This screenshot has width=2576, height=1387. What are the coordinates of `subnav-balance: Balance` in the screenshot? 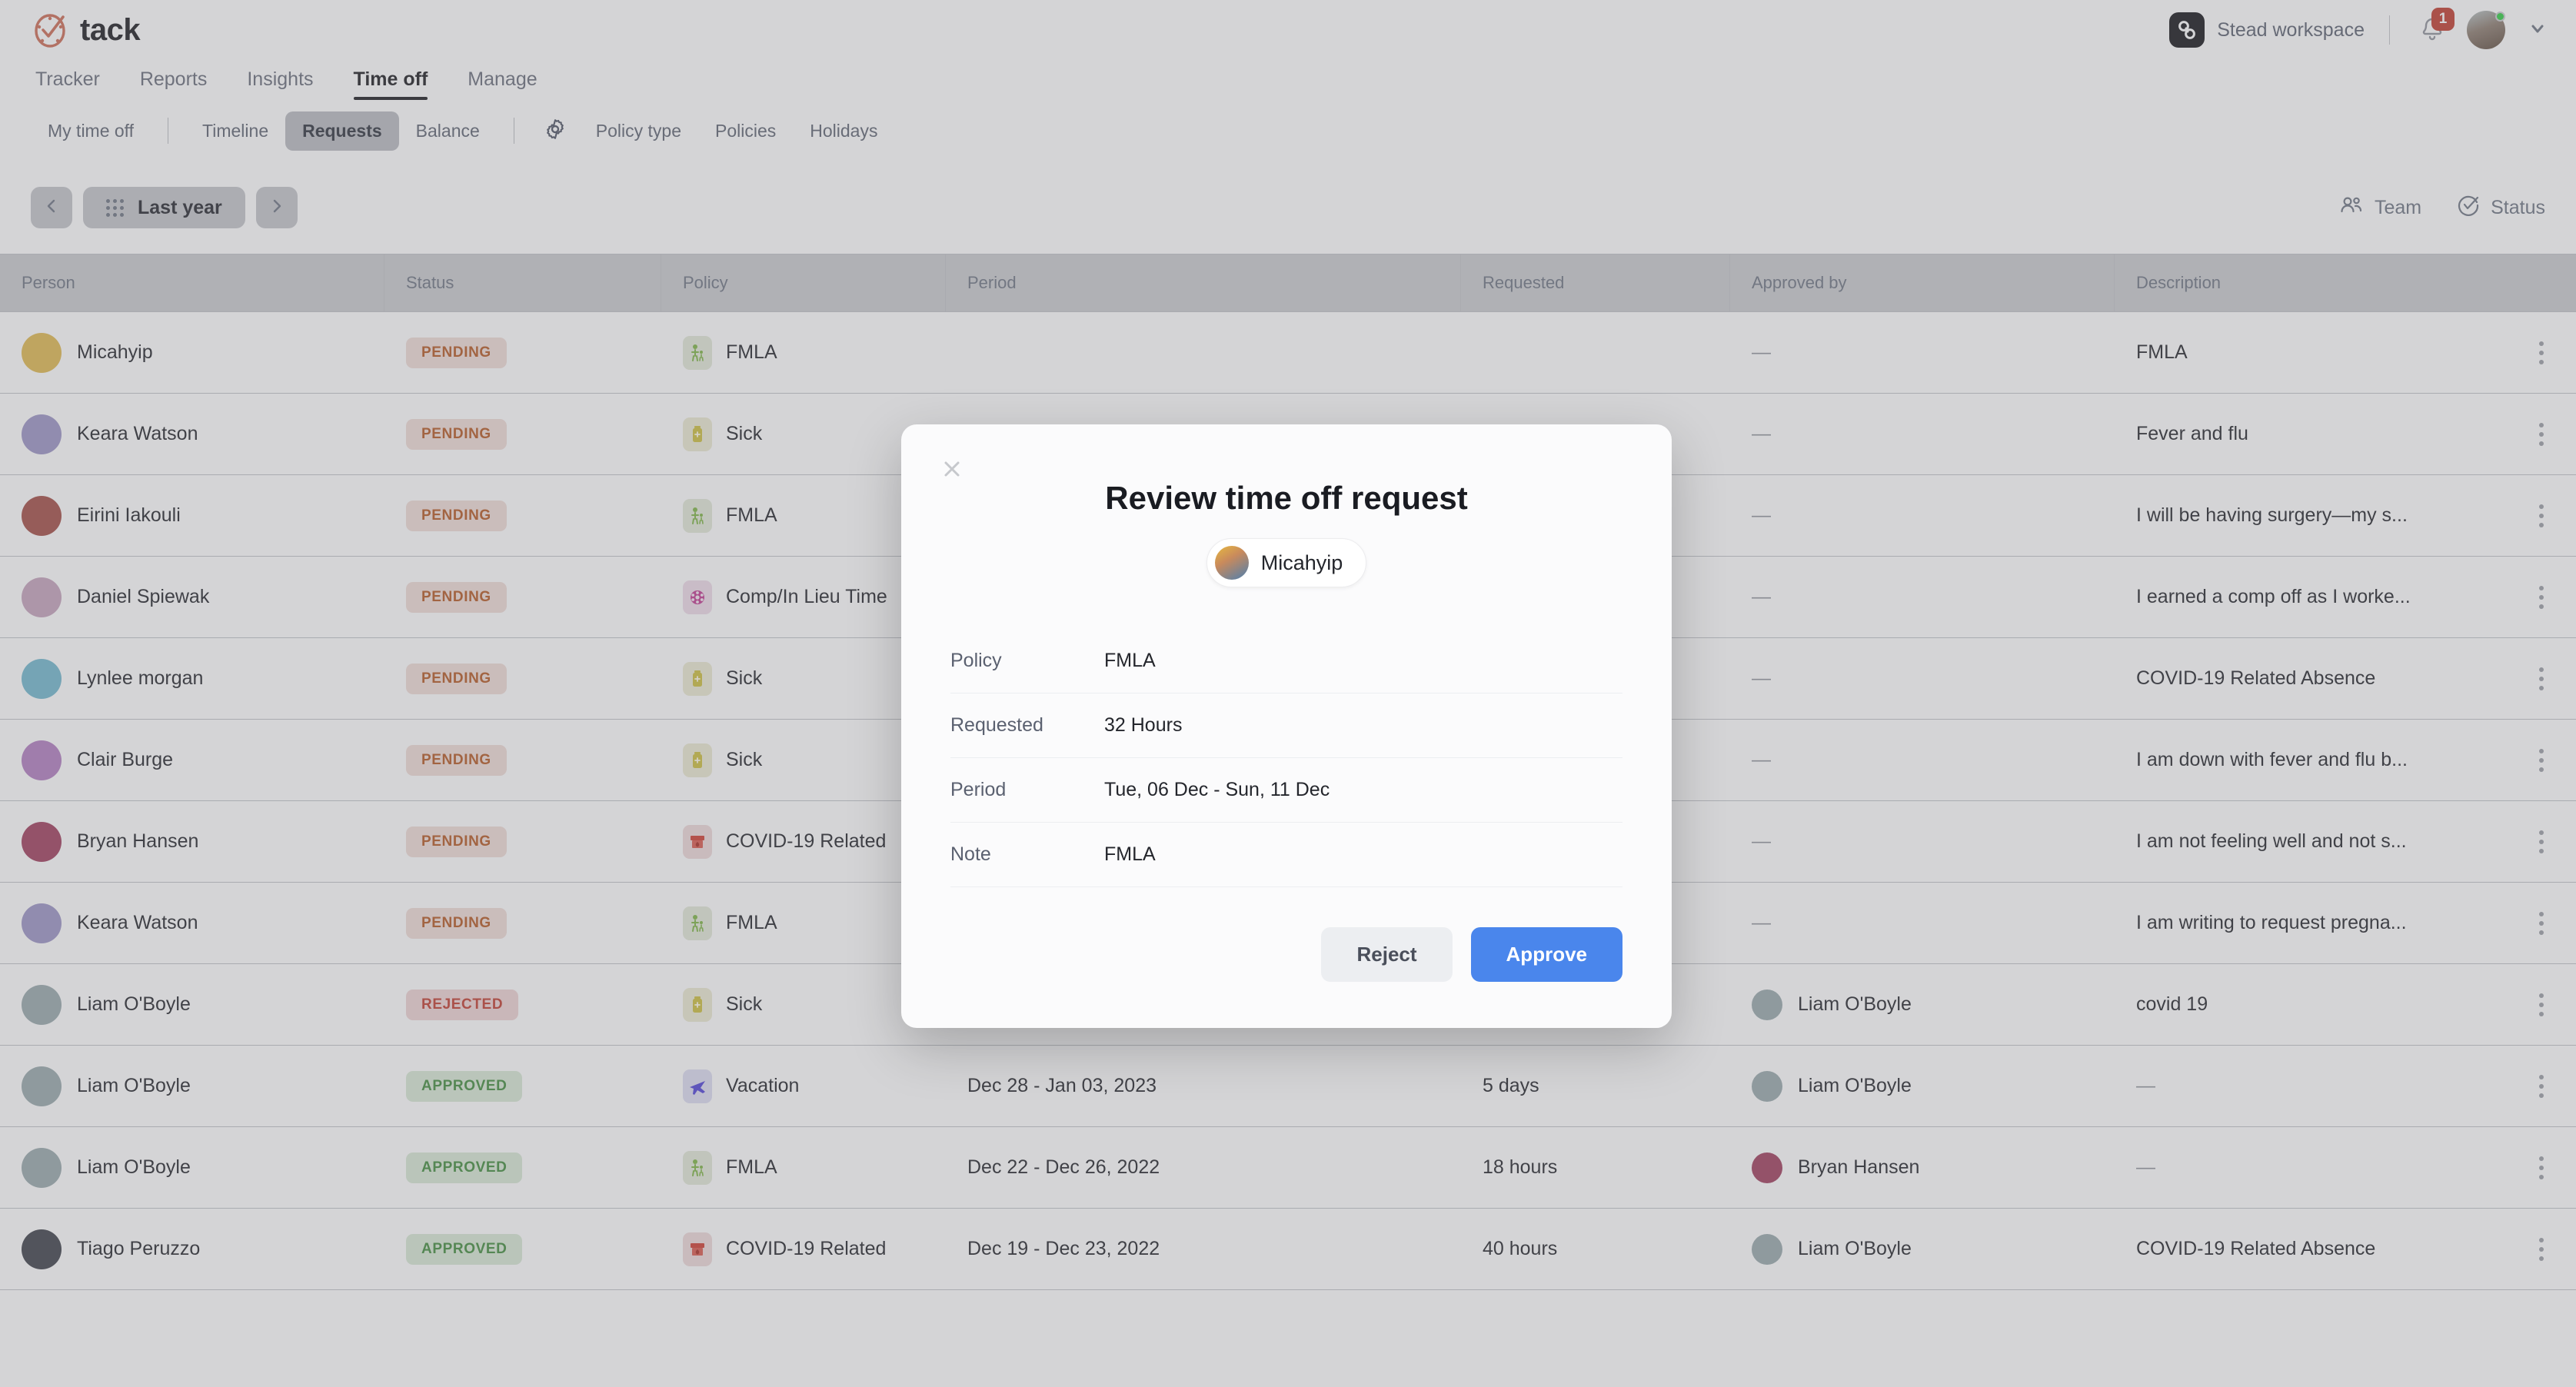 It's located at (448, 131).